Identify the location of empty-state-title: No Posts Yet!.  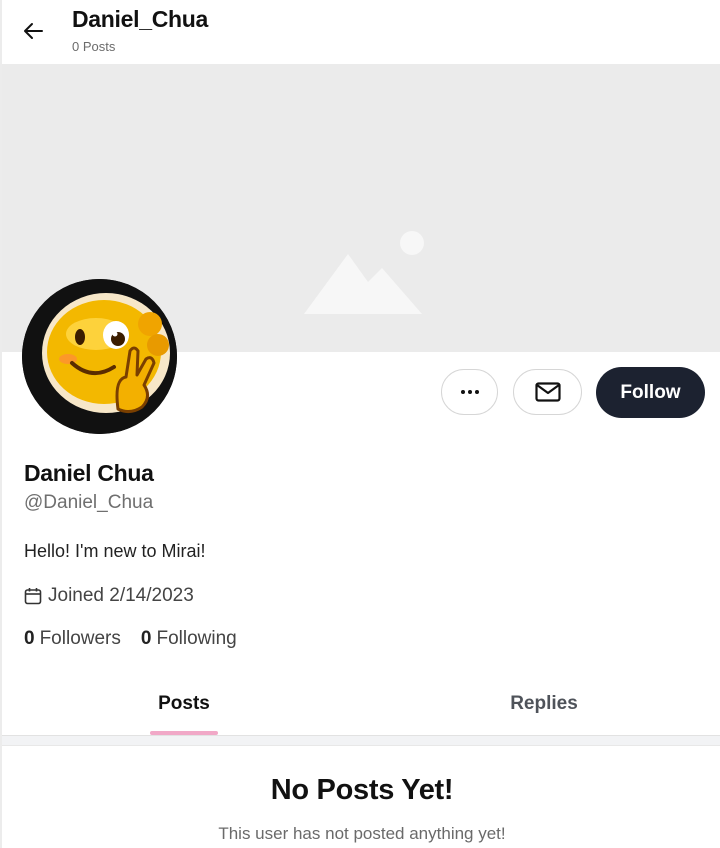
(362, 790).